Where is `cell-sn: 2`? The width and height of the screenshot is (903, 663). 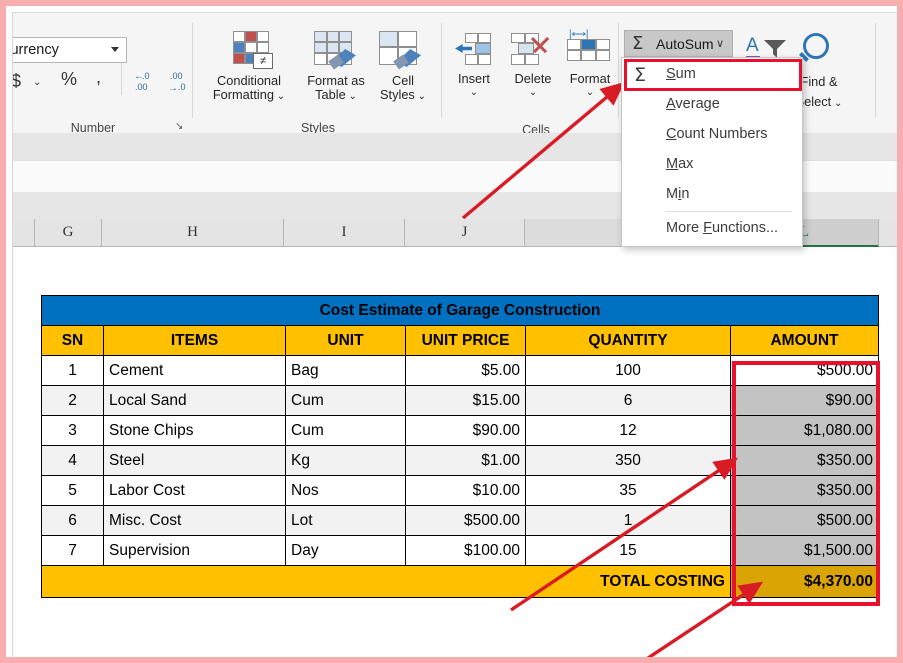 cell-sn: 2 is located at coordinates (72, 400).